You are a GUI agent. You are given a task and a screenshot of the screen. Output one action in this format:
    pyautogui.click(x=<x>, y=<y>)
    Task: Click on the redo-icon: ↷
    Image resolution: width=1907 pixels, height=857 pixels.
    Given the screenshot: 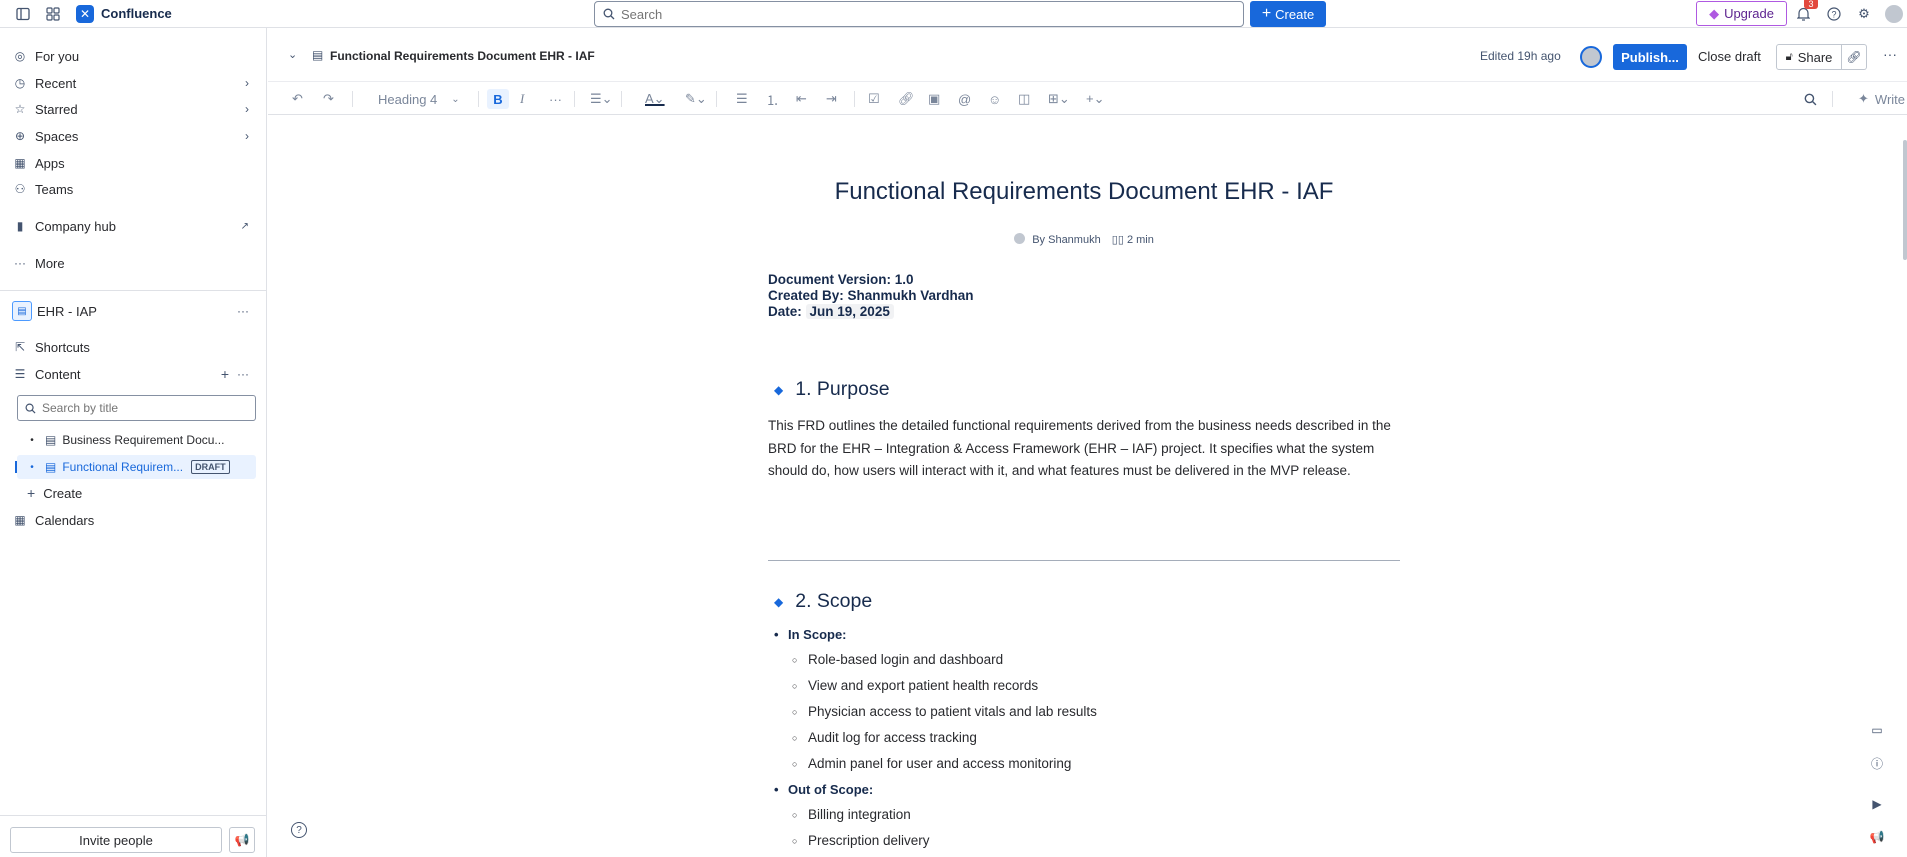 What is the action you would take?
    pyautogui.click(x=328, y=99)
    